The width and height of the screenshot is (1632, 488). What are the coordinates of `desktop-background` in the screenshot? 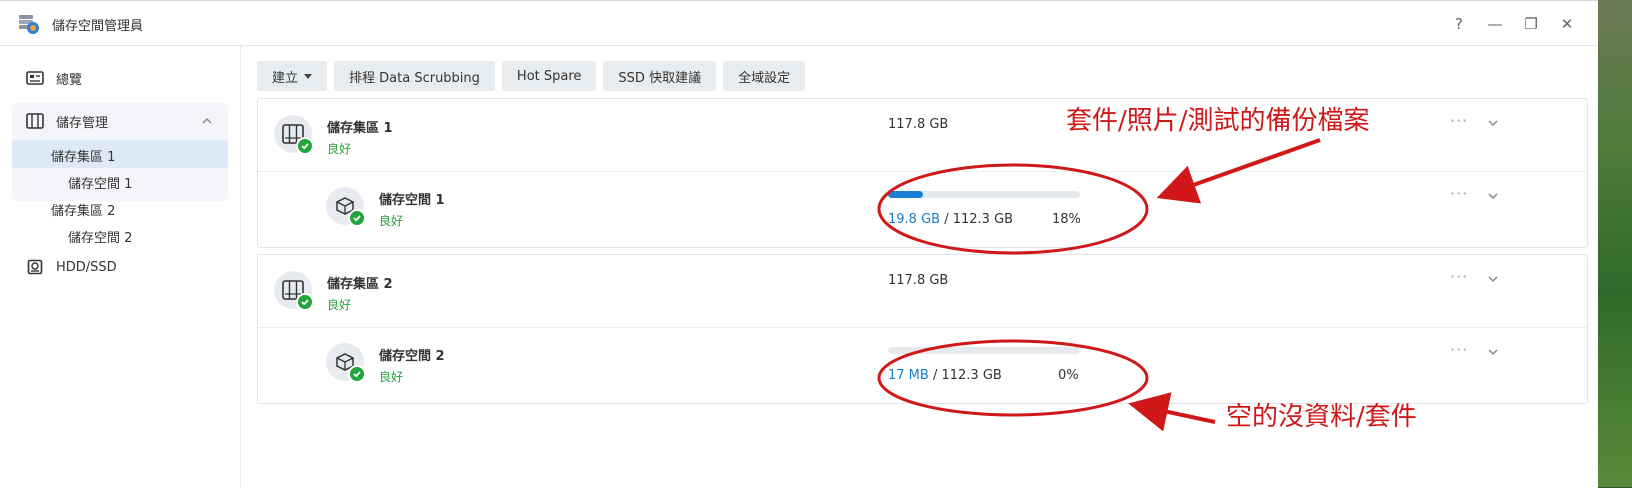 It's located at (1614, 243).